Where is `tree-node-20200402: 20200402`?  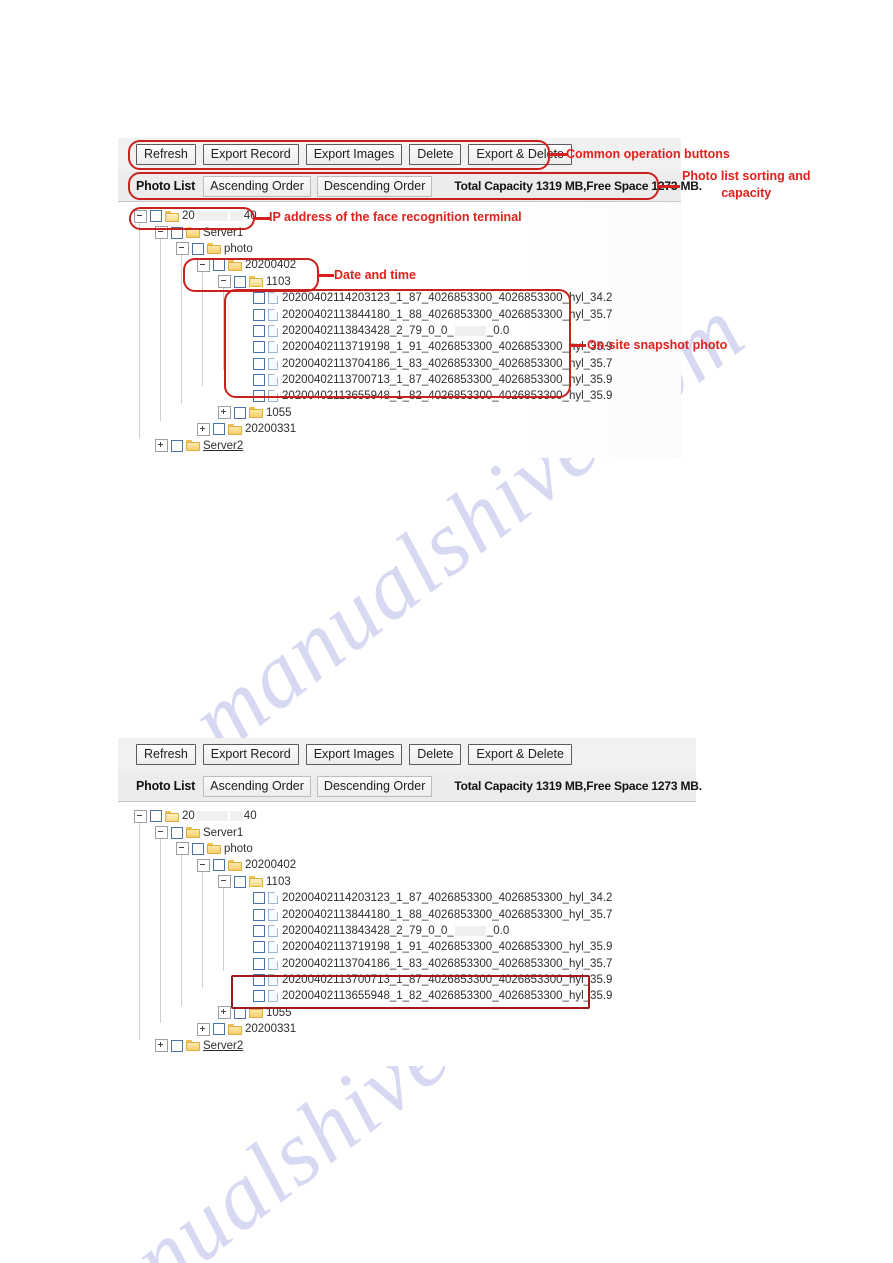 tree-node-20200402: 20200402 is located at coordinates (415, 865).